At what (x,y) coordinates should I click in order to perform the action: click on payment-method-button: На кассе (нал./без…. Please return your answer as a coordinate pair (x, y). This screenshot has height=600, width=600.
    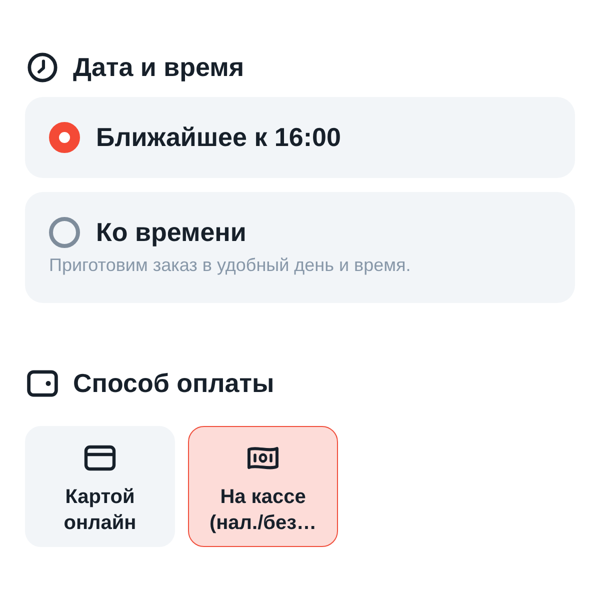
    Looking at the image, I should click on (263, 486).